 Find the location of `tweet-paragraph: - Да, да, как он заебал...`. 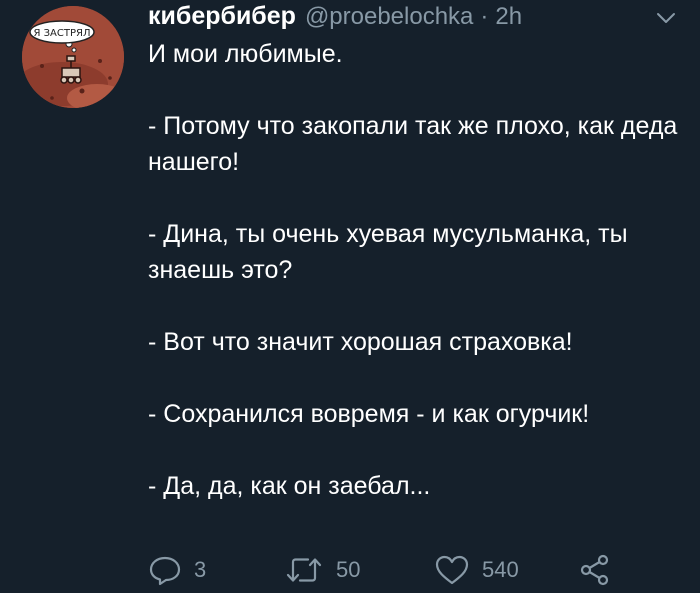

tweet-paragraph: - Да, да, как он заебал... is located at coordinates (289, 486).